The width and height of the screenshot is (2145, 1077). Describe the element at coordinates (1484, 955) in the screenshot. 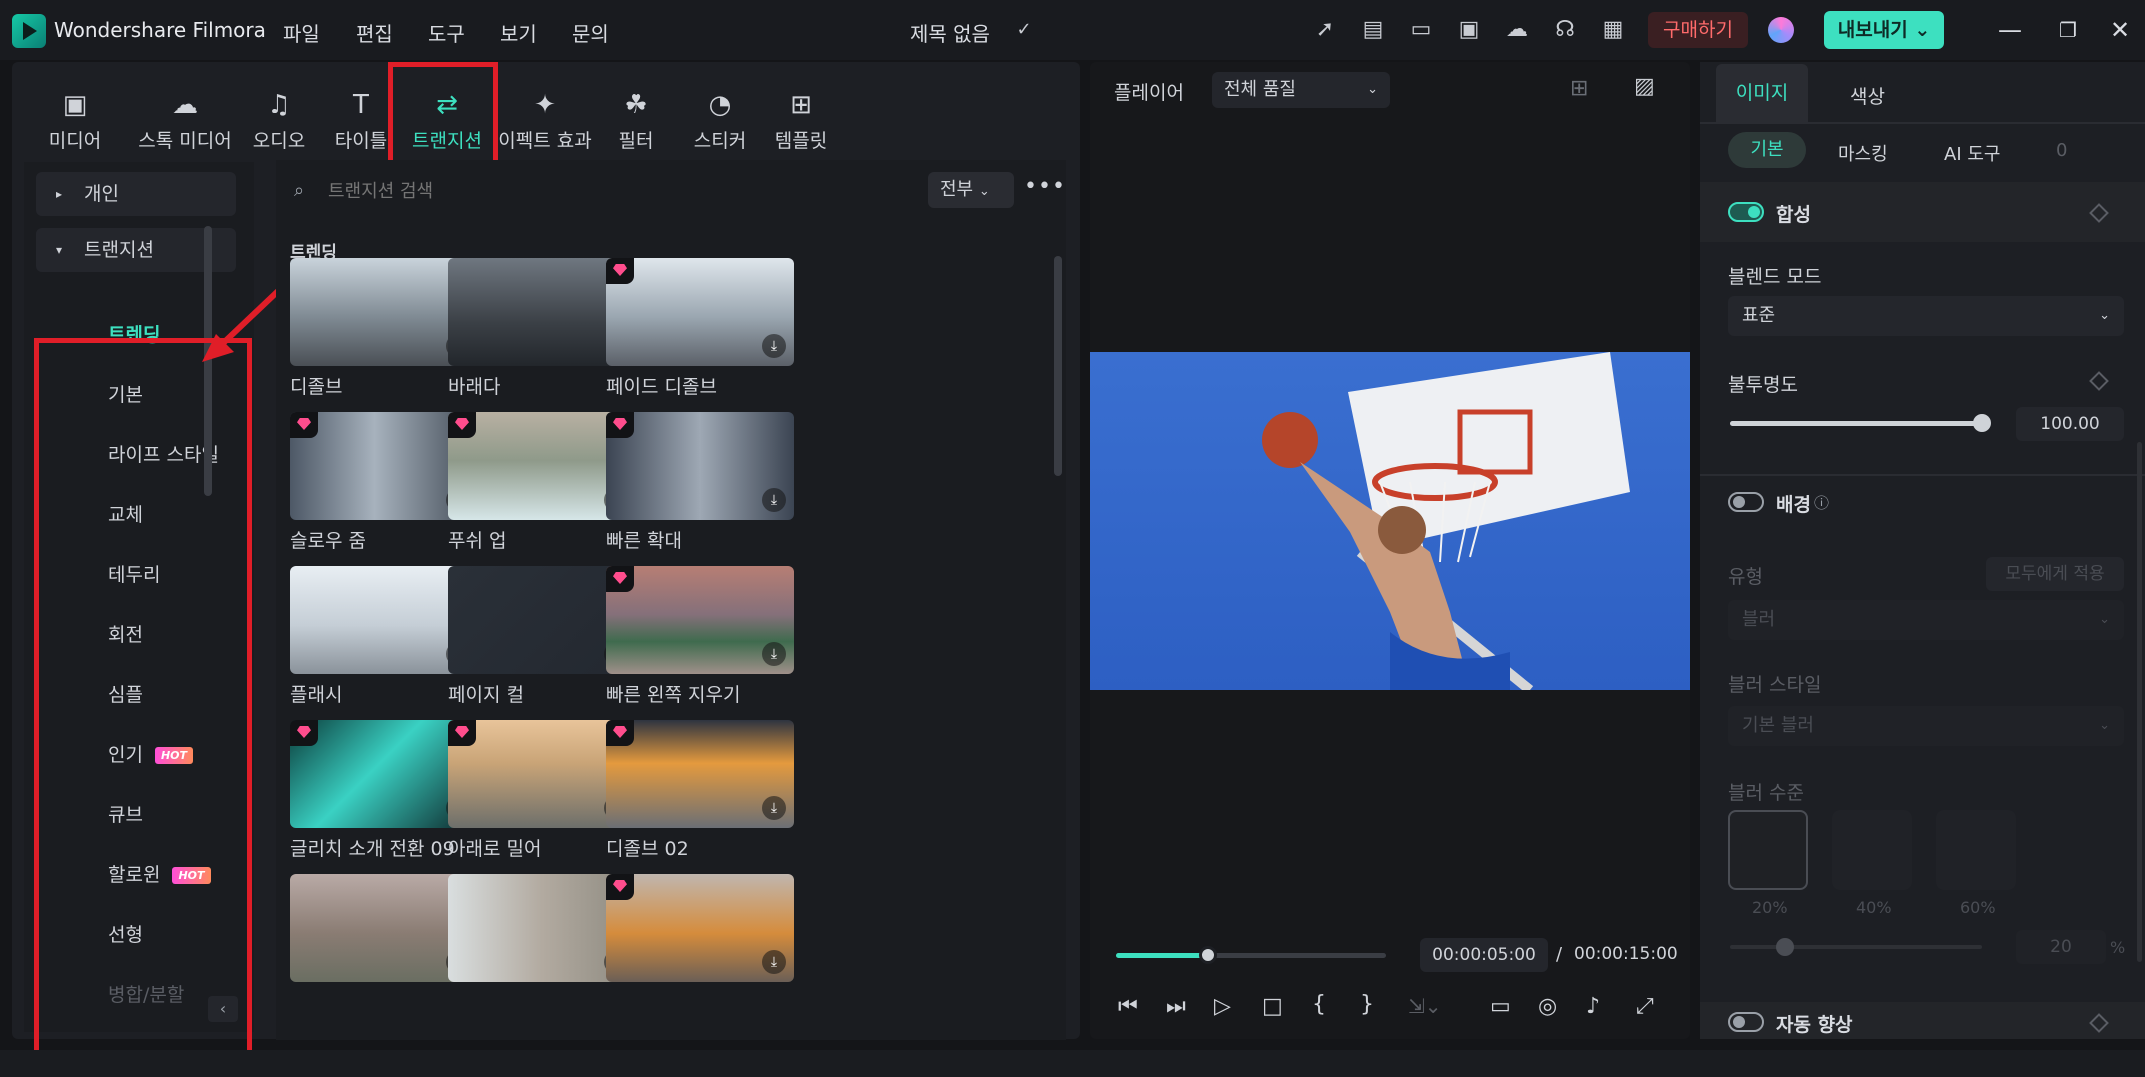

I see `current-time: 00:00:05:00` at that location.